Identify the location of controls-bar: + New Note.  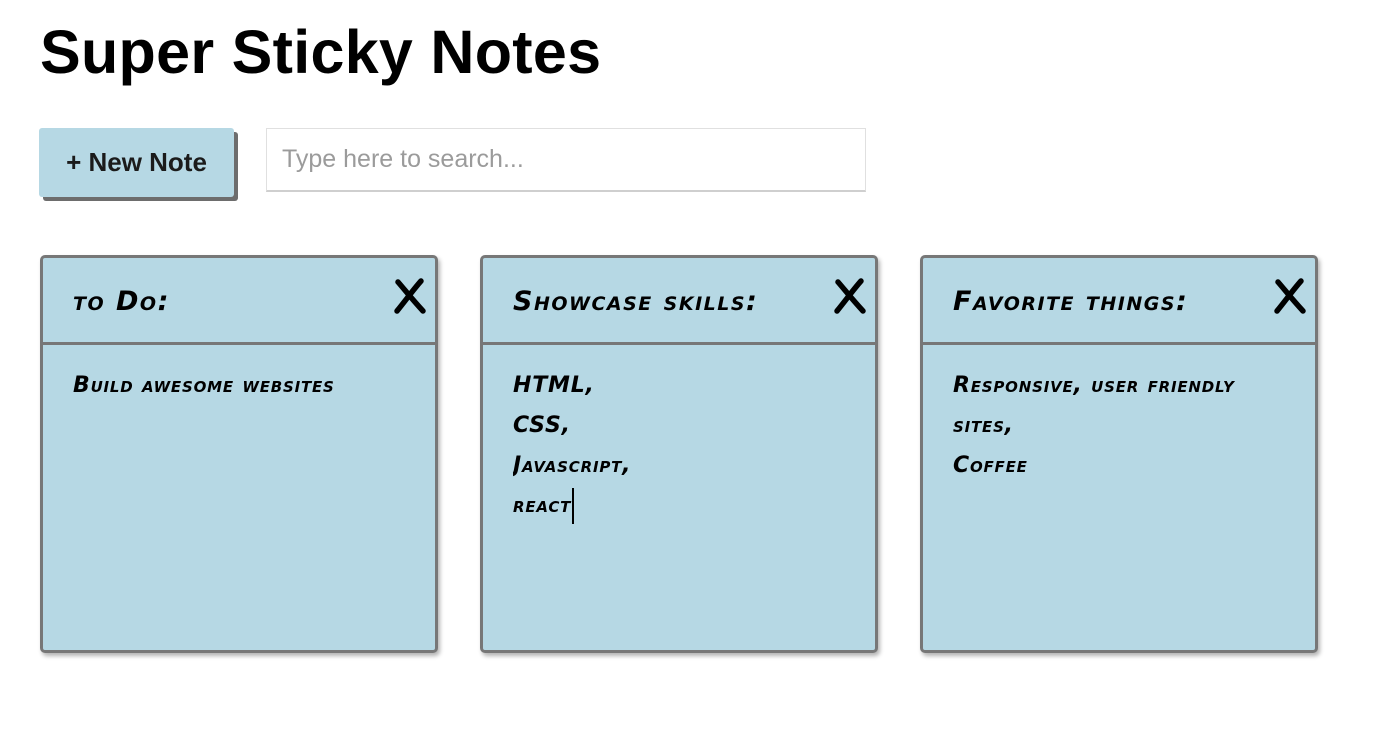
(459, 163).